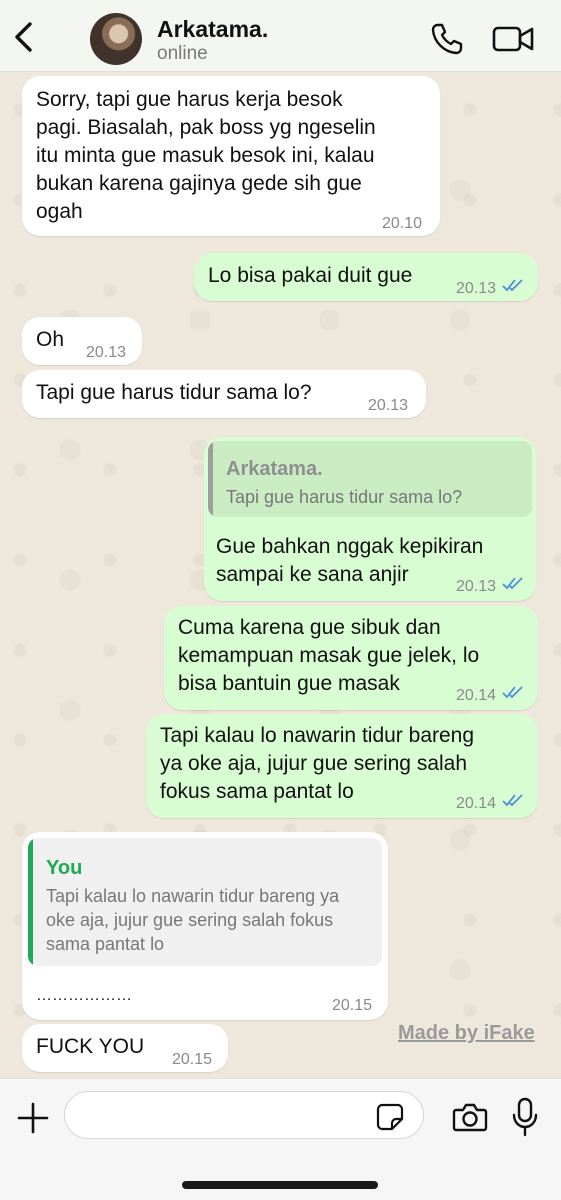 The width and height of the screenshot is (561, 1200). I want to click on message-bubble-incoming: FUCK YOU 20.15, so click(125, 1048).